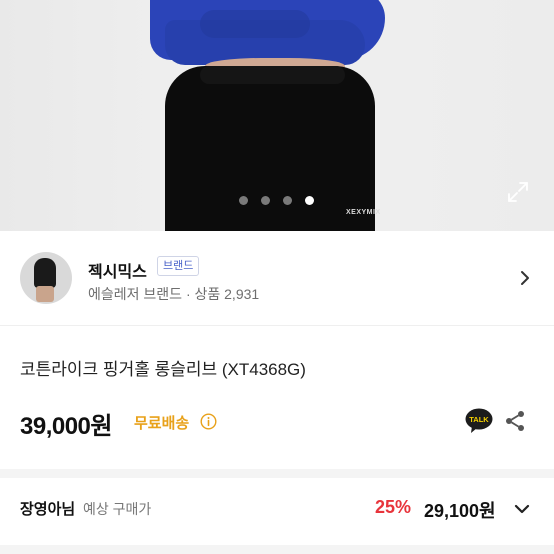 Image resolution: width=554 pixels, height=554 pixels. I want to click on discounted-price: 29,100원, so click(460, 511).